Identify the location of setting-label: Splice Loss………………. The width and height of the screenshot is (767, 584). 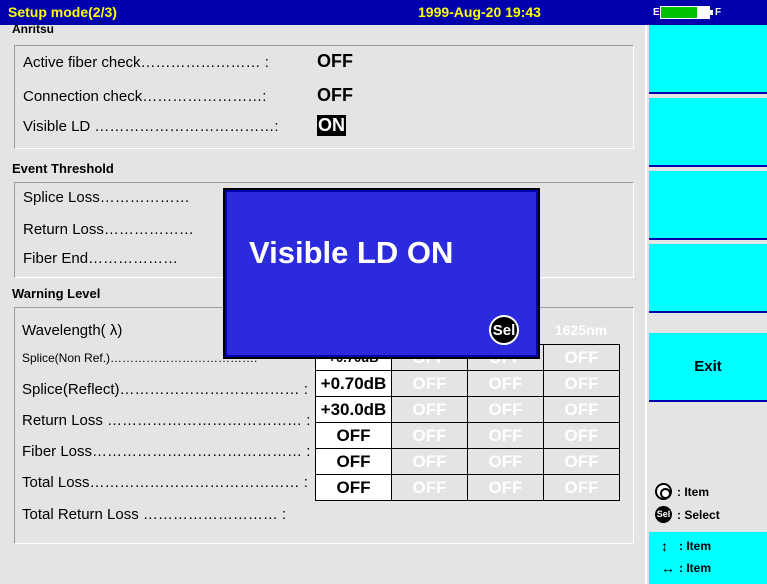
(106, 197).